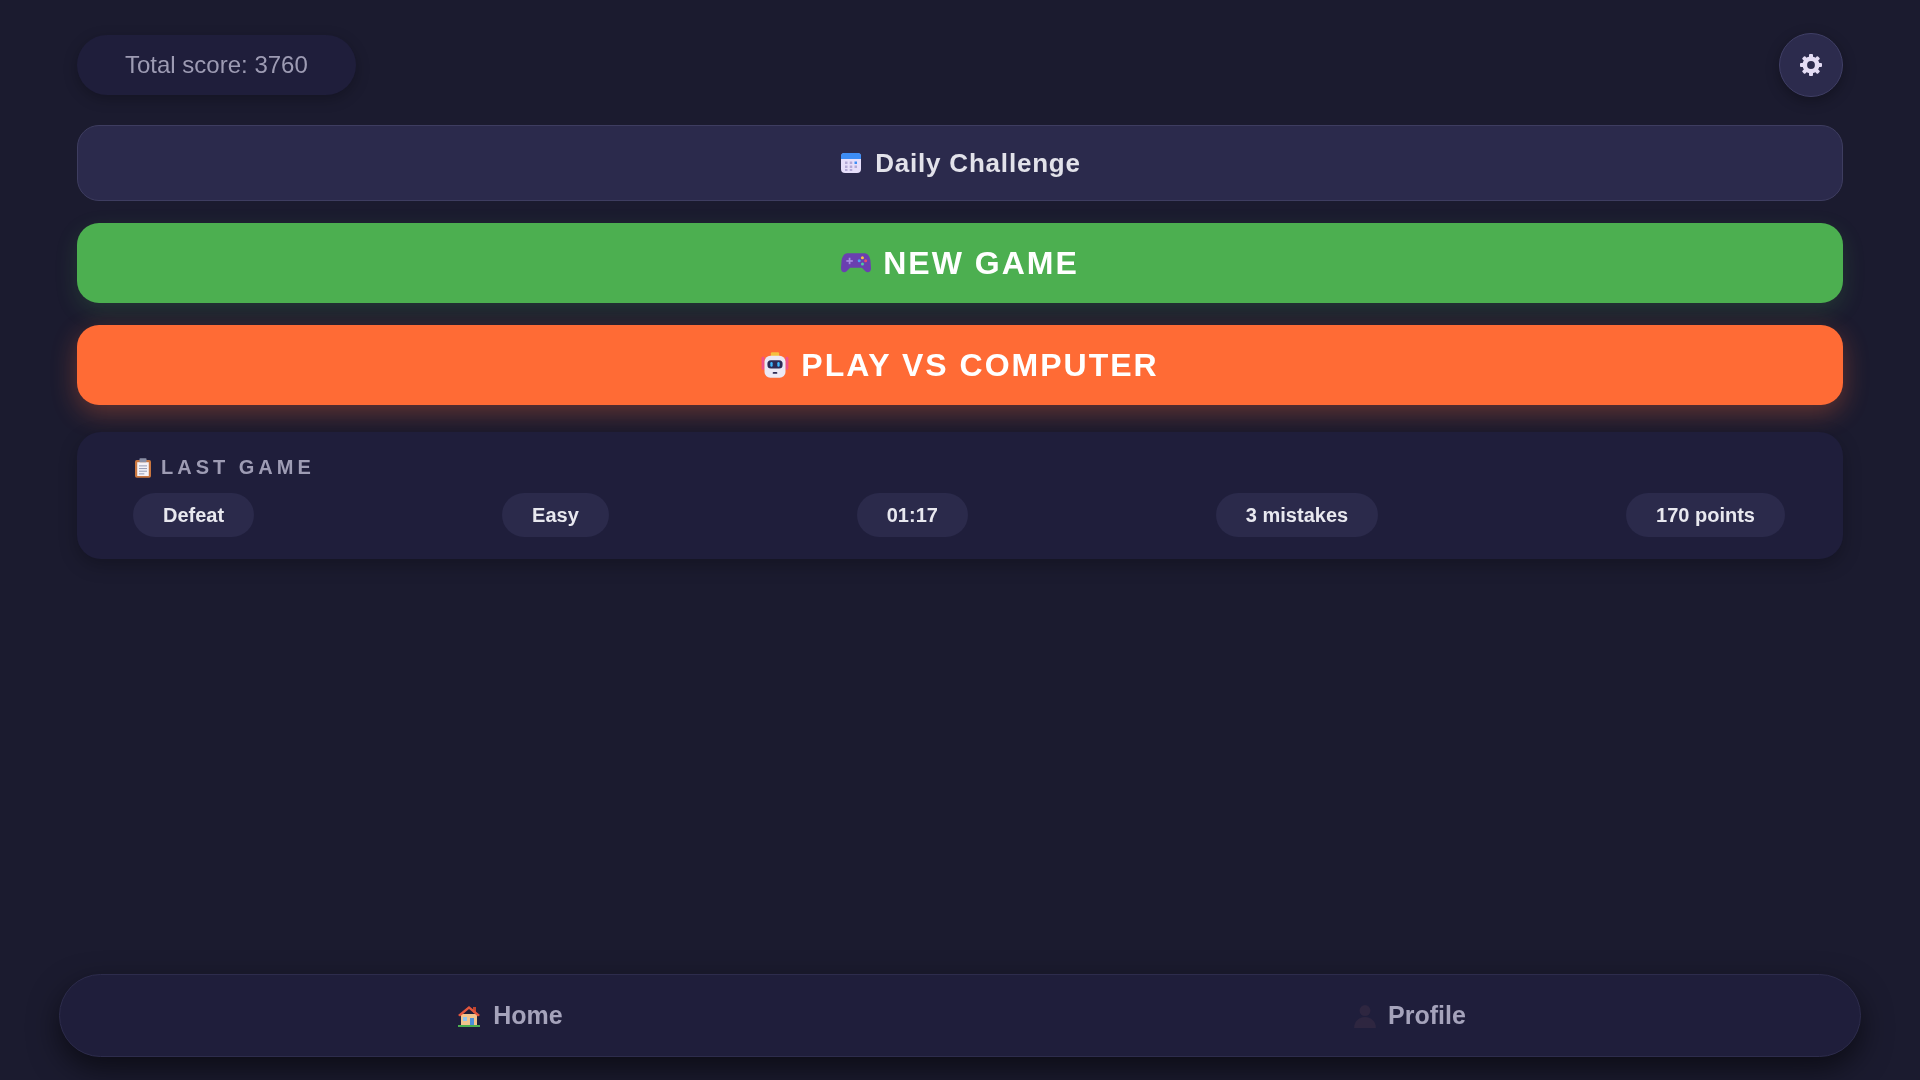 The image size is (1920, 1080). What do you see at coordinates (143, 467) in the screenshot?
I see `clipboard-icon` at bounding box center [143, 467].